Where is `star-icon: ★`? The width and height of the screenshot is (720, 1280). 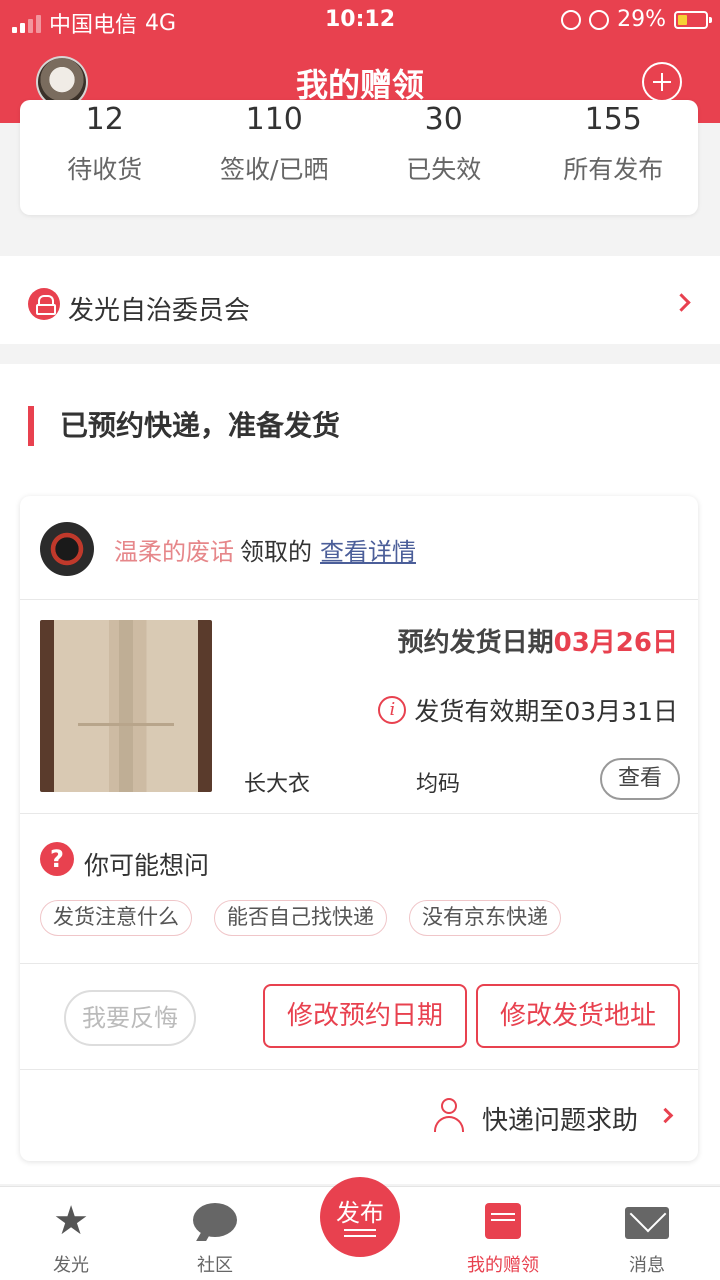
star-icon: ★ is located at coordinates (71, 1221).